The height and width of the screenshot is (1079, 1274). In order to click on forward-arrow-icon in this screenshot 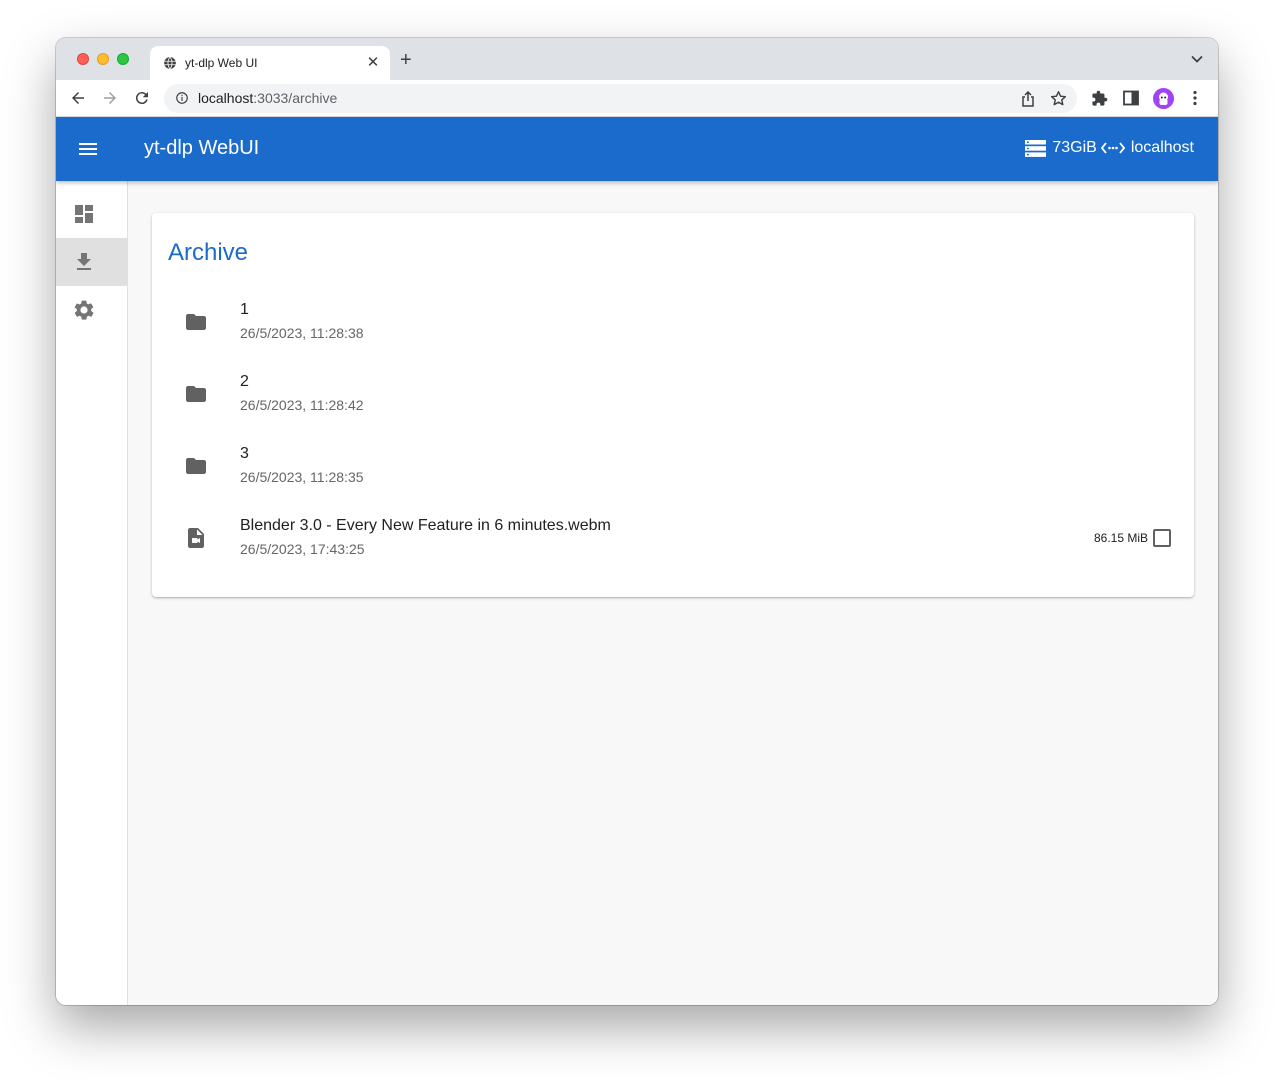, I will do `click(110, 98)`.